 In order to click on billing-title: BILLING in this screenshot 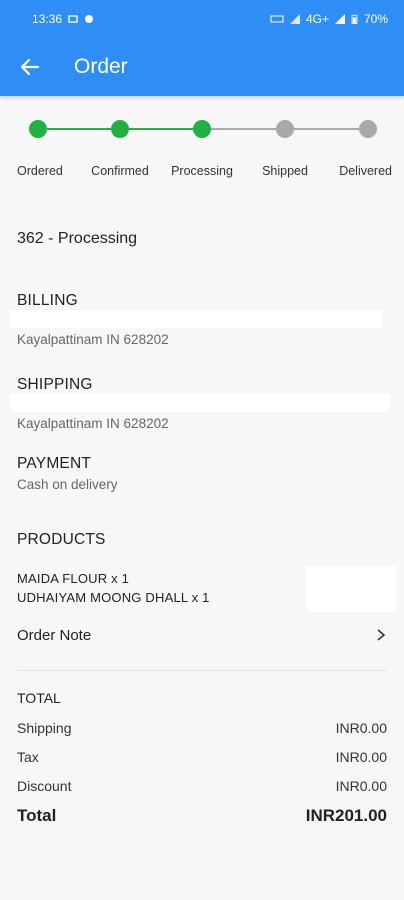, I will do `click(47, 300)`.